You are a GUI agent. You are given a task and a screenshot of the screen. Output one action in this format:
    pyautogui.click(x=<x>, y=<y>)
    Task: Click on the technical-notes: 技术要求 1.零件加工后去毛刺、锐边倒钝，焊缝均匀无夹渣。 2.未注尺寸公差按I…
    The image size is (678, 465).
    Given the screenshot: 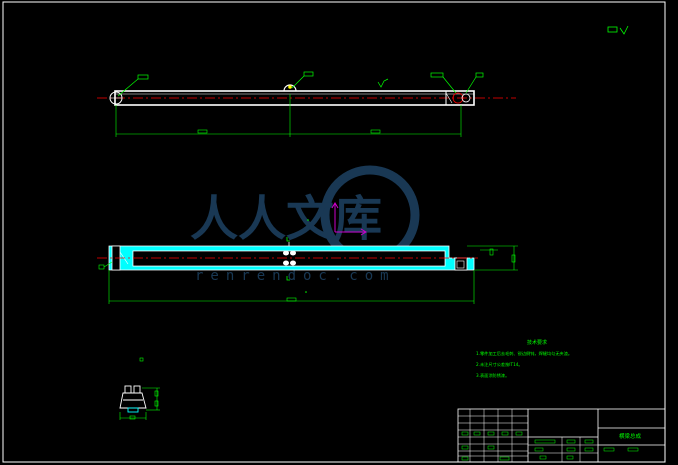 What is the action you would take?
    pyautogui.click(x=524, y=359)
    